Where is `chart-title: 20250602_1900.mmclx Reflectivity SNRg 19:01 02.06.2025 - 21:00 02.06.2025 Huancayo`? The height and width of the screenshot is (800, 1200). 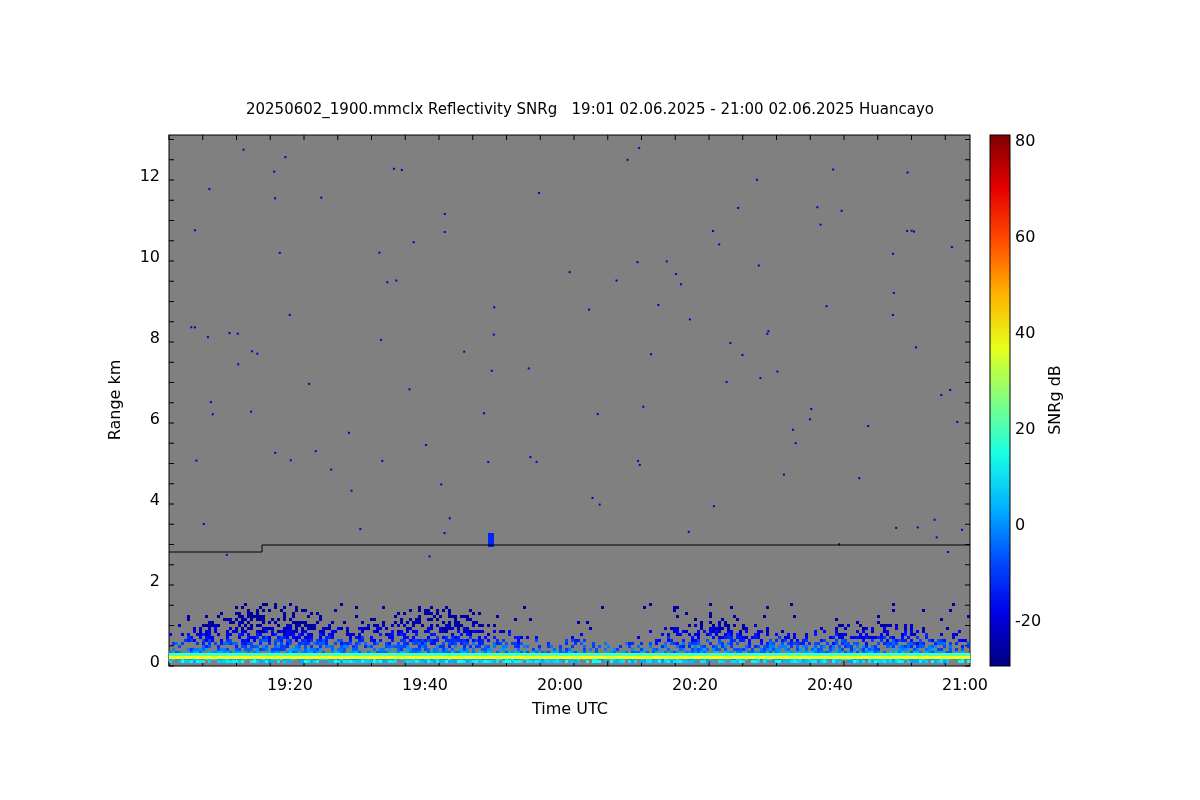
chart-title: 20250602_1900.mmclx Reflectivity SNRg 19:01 02.06.2025 - 21:00 02.06.2025 Huancayo is located at coordinates (590, 109).